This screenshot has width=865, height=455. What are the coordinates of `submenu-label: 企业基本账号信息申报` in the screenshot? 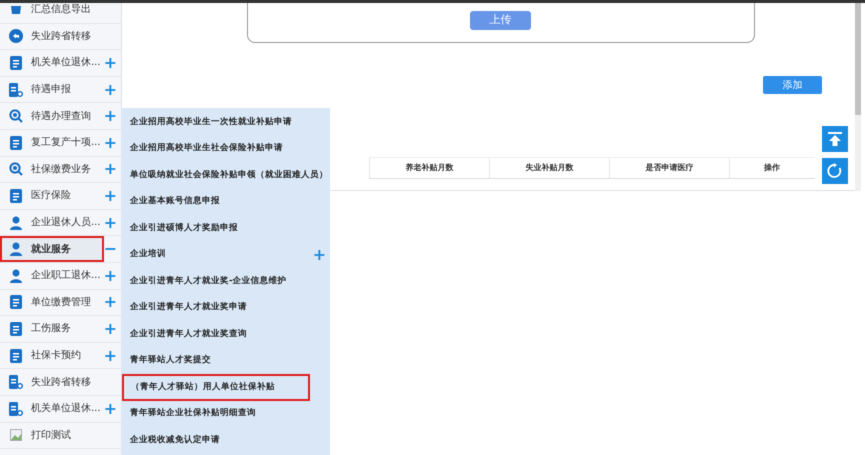 It's located at (175, 201).